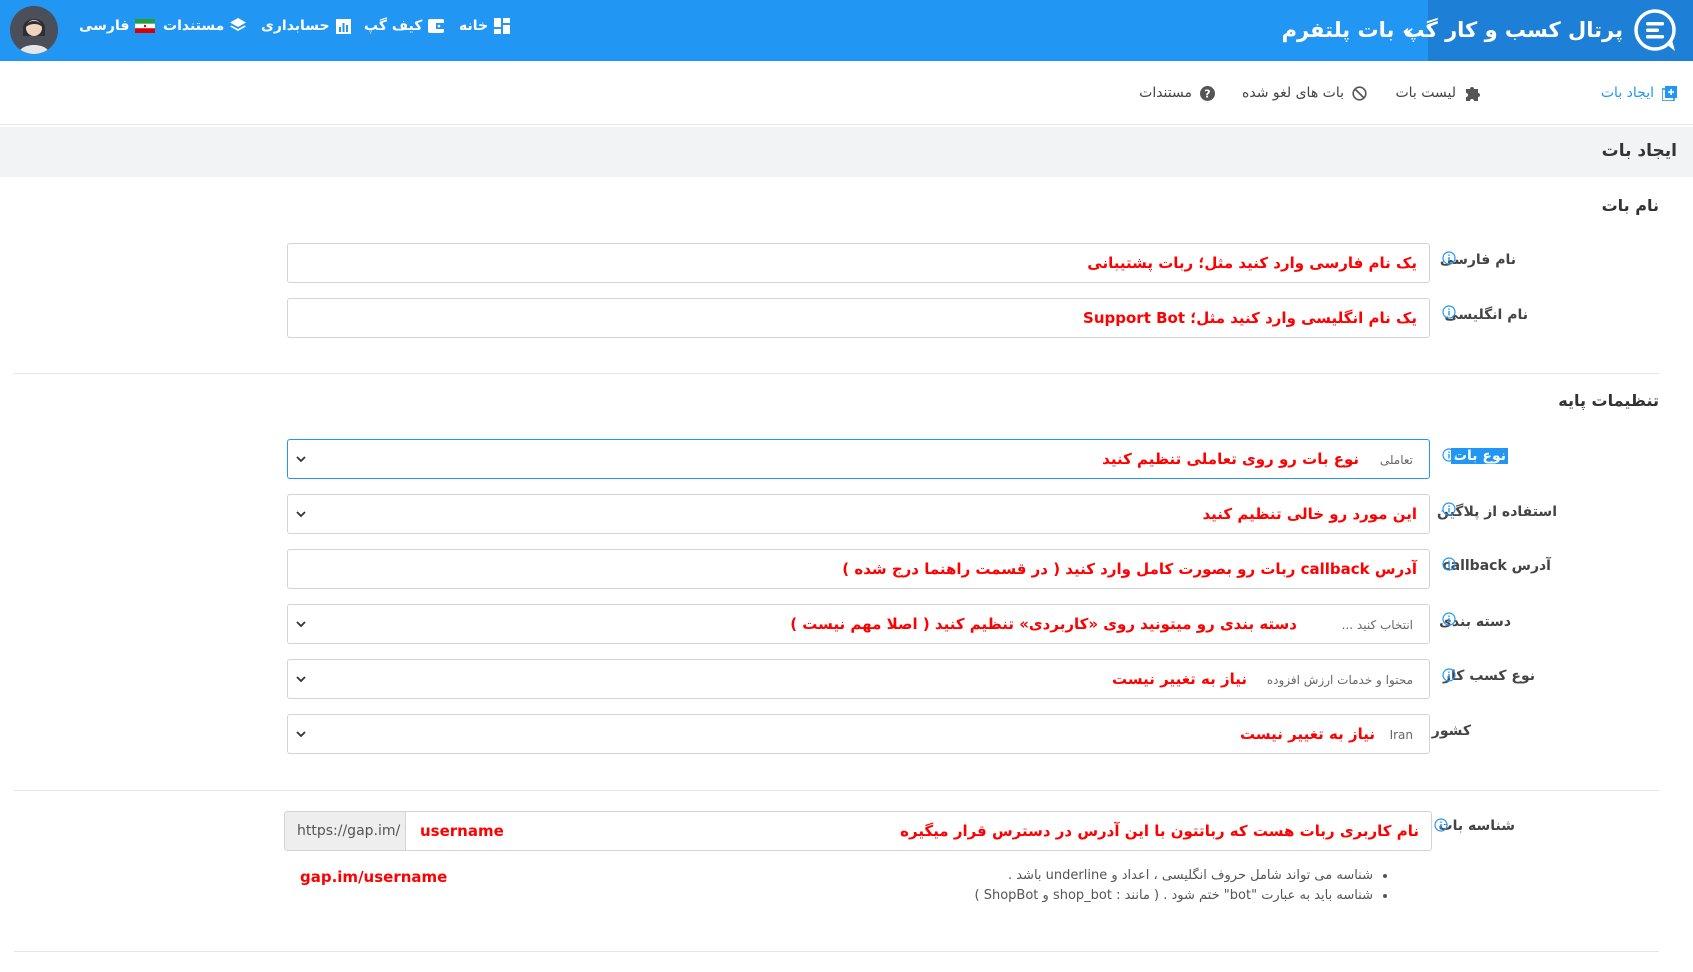 Image resolution: width=1693 pixels, height=972 pixels. Describe the element at coordinates (1476, 826) in the screenshot. I see `bot-id-label: شناسه بات` at that location.